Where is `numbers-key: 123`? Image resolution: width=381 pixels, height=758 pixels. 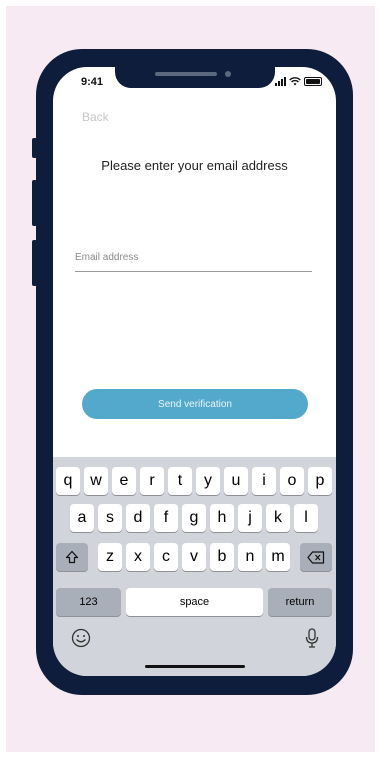
numbers-key: 123 is located at coordinates (88, 602).